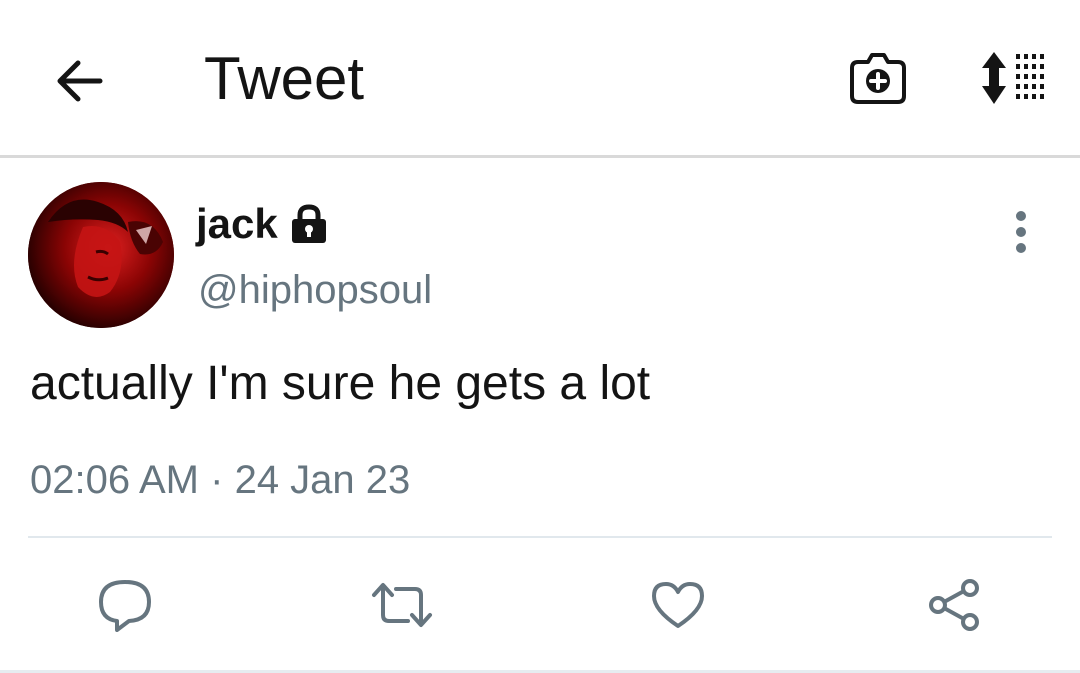 This screenshot has height=673, width=1080. I want to click on reply-button, so click(125, 605).